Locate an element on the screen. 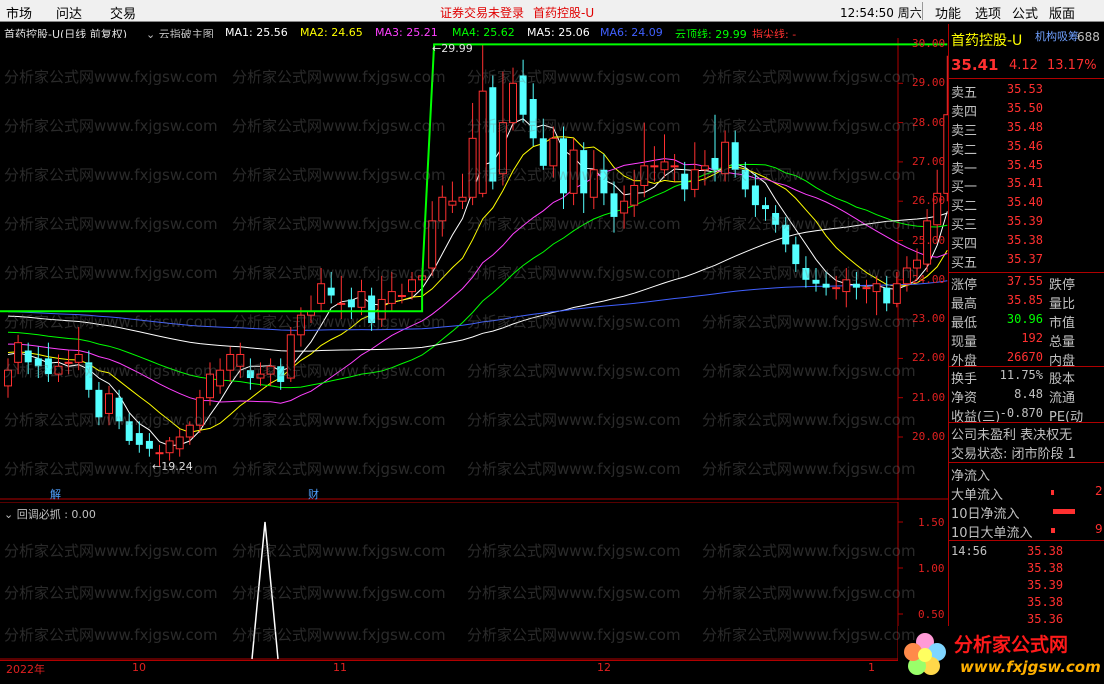  flow-label: 10日净流入 is located at coordinates (985, 514).